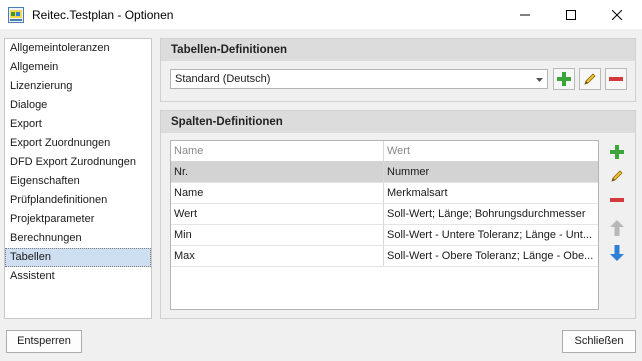  I want to click on nav-item-projektparameter: Projektparameter, so click(78, 219).